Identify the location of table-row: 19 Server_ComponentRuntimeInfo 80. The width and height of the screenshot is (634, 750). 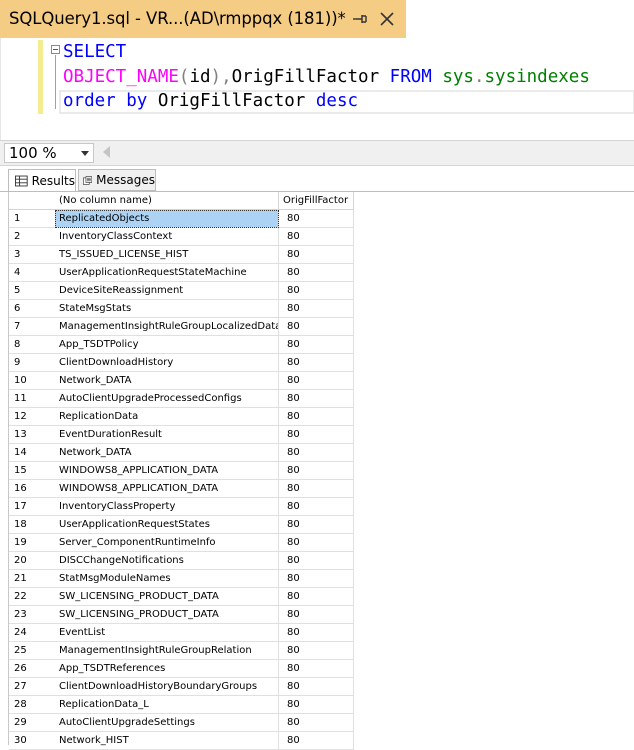
(321, 543).